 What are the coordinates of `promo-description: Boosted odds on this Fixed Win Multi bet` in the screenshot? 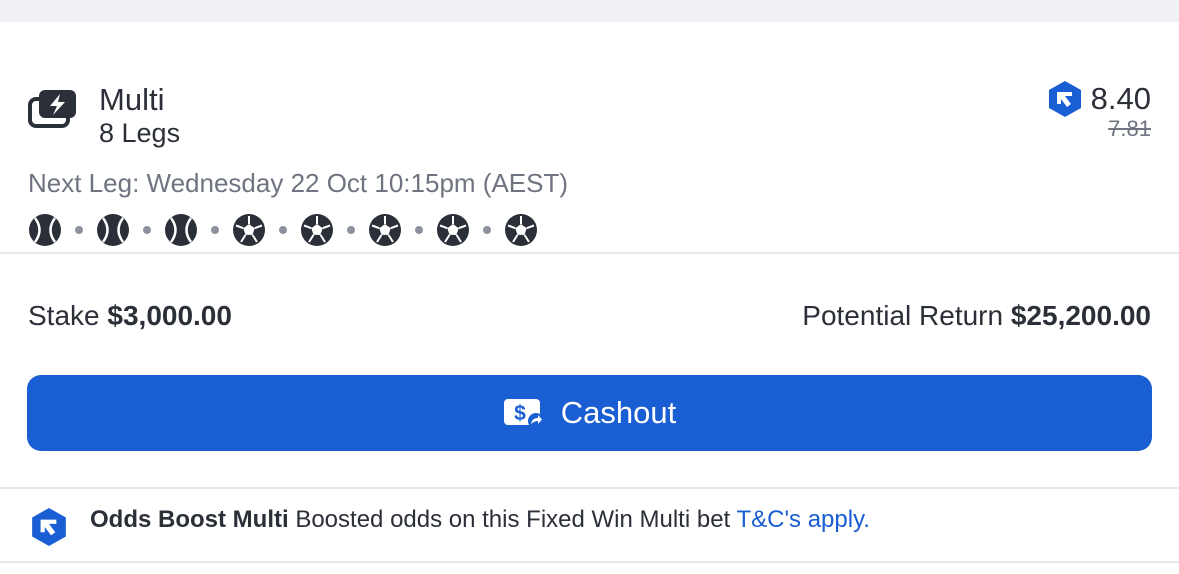 It's located at (513, 519).